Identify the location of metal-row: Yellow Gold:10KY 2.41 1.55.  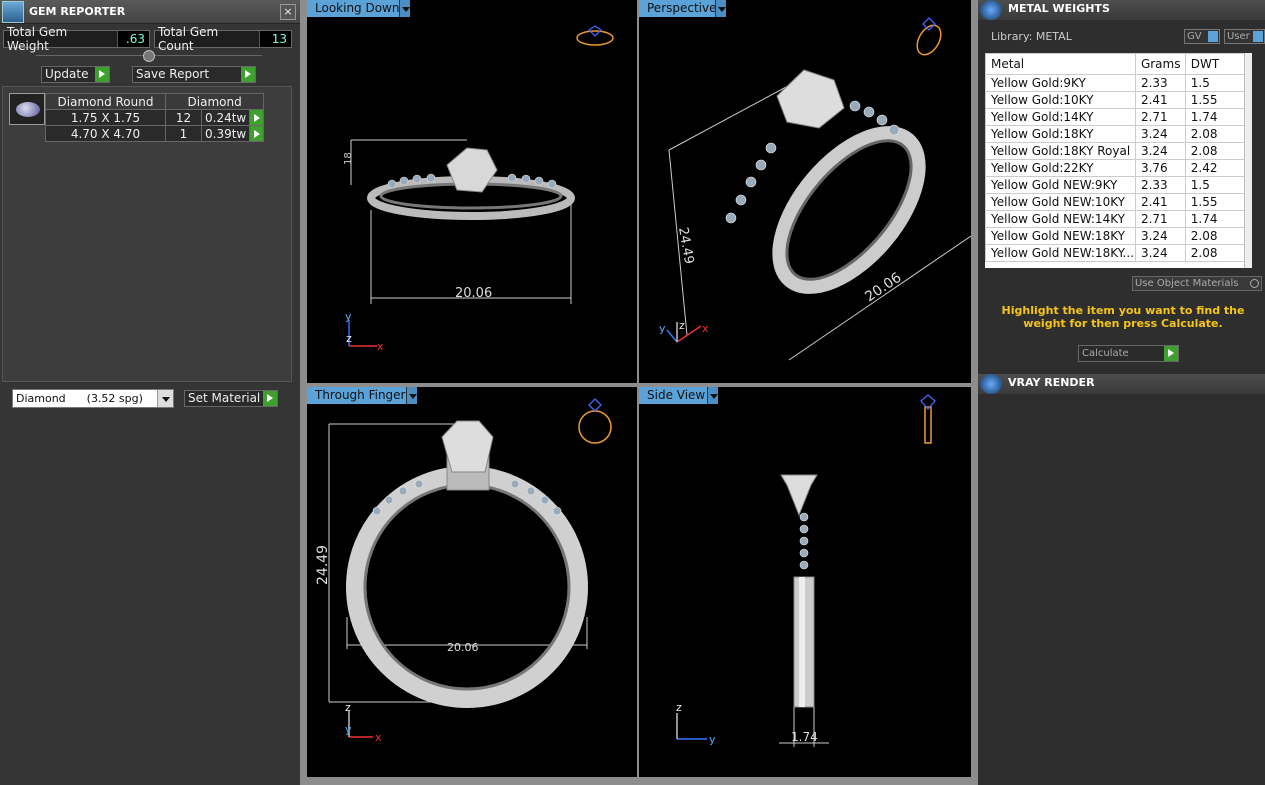
(1115, 100).